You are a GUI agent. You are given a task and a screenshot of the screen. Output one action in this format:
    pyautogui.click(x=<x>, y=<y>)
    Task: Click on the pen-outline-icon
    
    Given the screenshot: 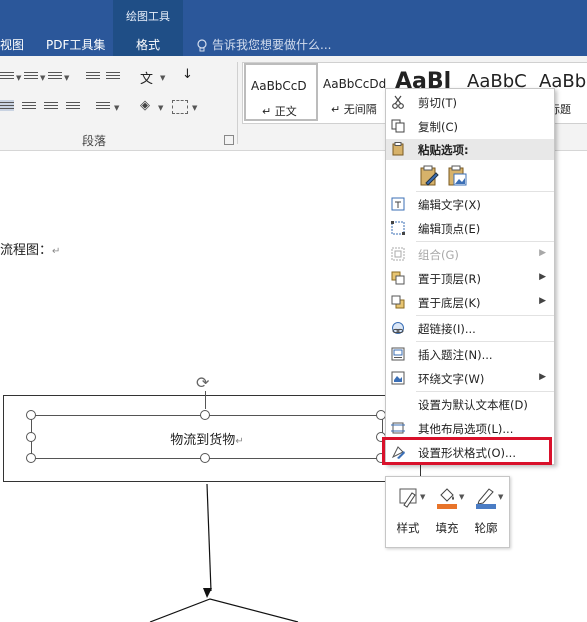 What is the action you would take?
    pyautogui.click(x=486, y=498)
    